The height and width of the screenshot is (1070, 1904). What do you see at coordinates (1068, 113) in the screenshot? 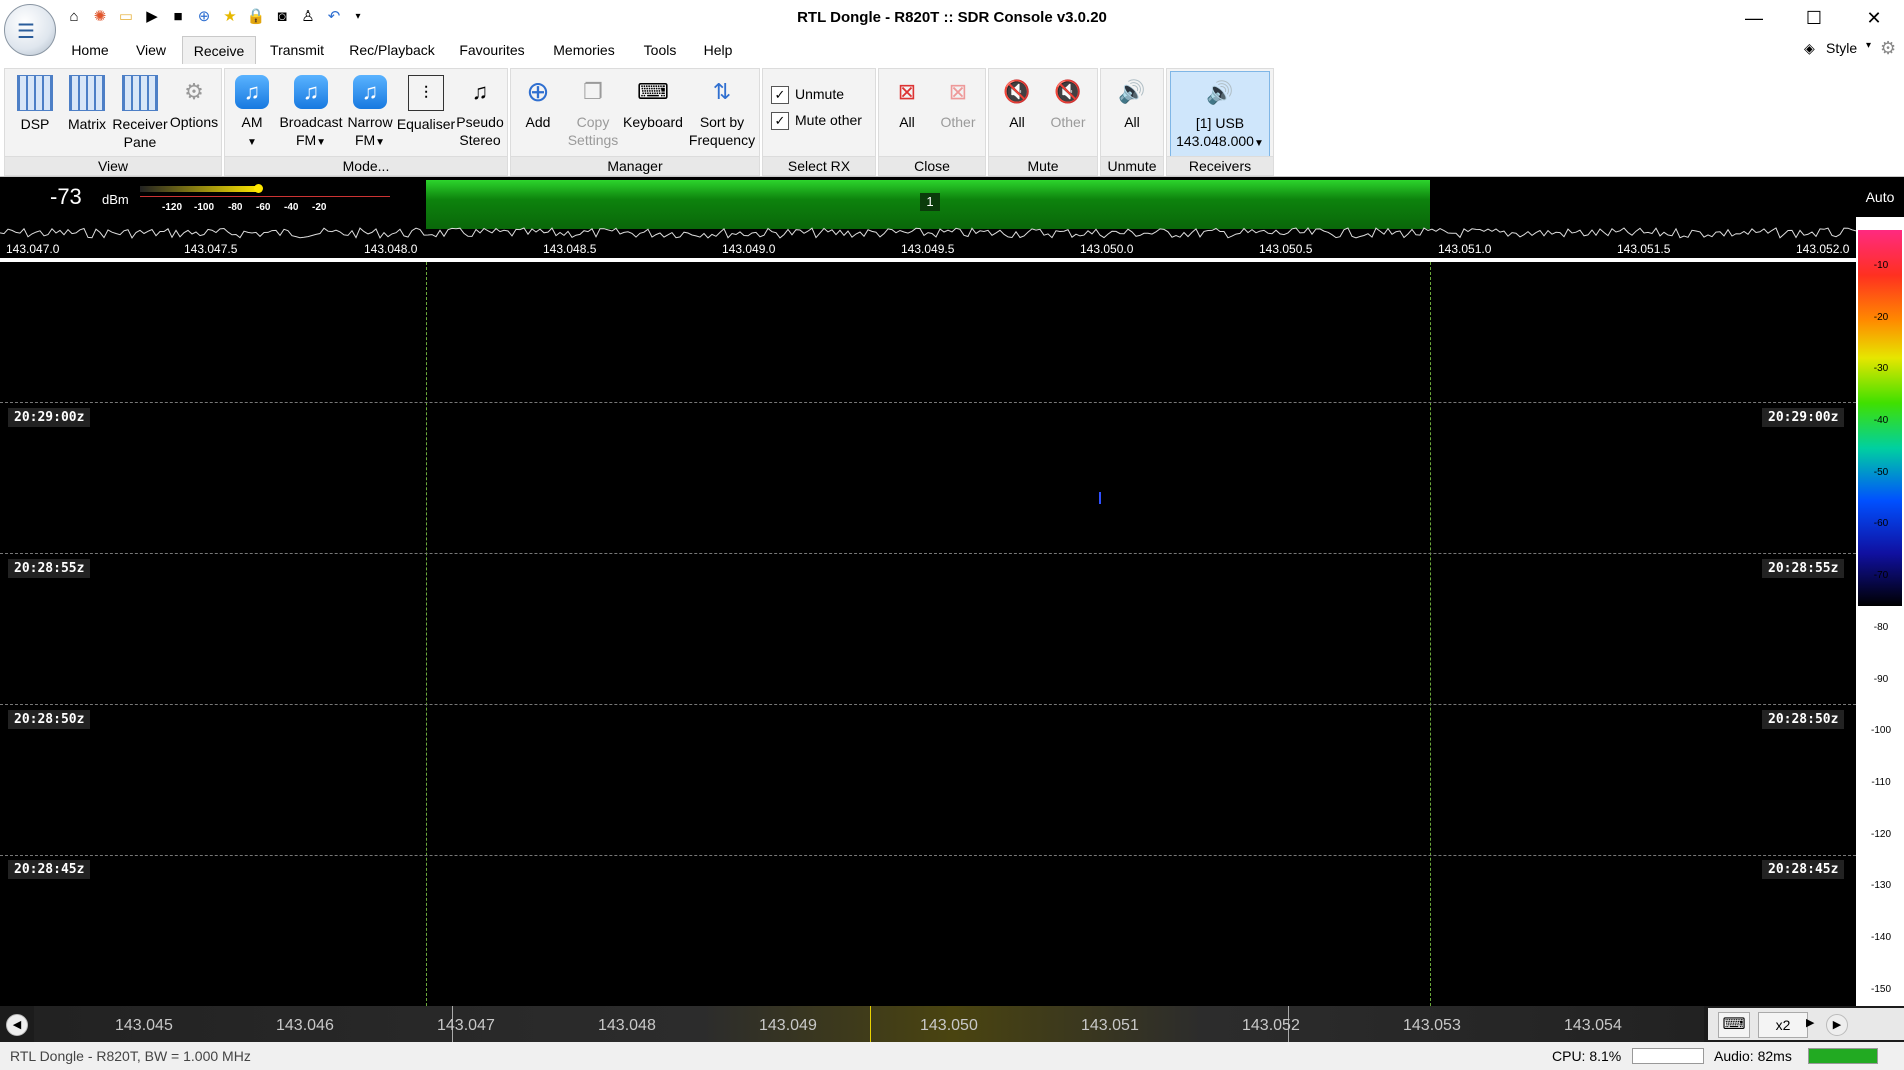
I see `mute-other-button: 🔇 Other` at bounding box center [1068, 113].